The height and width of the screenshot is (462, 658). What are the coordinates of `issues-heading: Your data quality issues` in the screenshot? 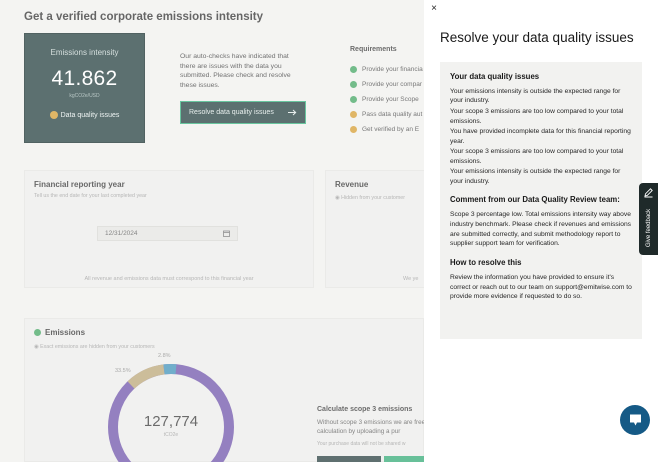 It's located at (495, 76).